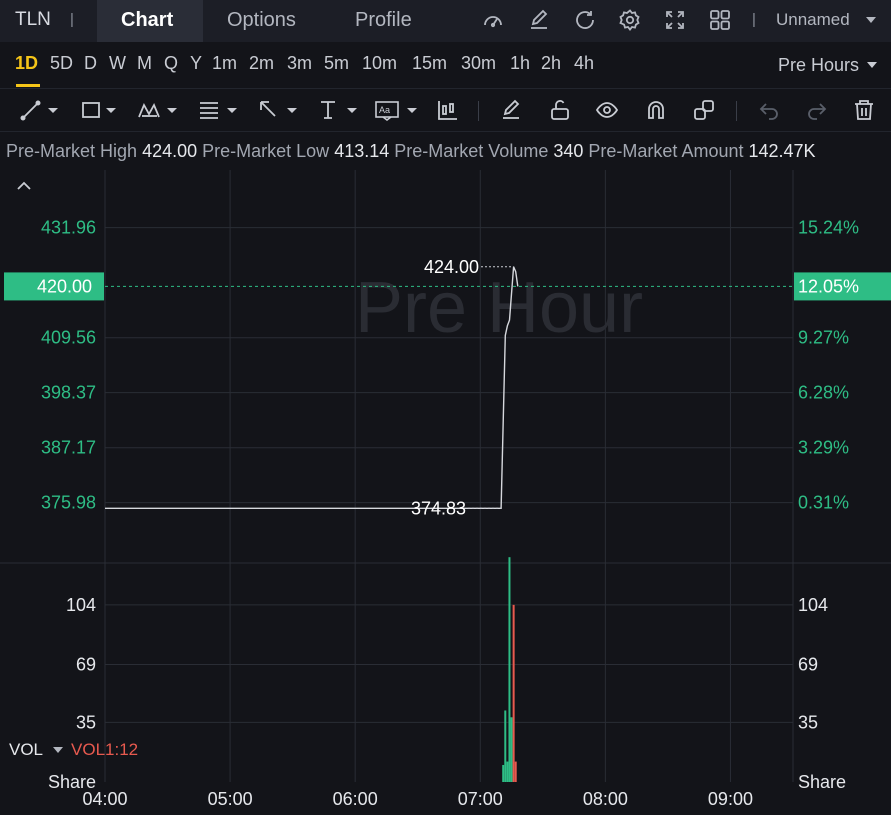 Image resolution: width=891 pixels, height=815 pixels. I want to click on volume-tick-left: 35, so click(86, 722).